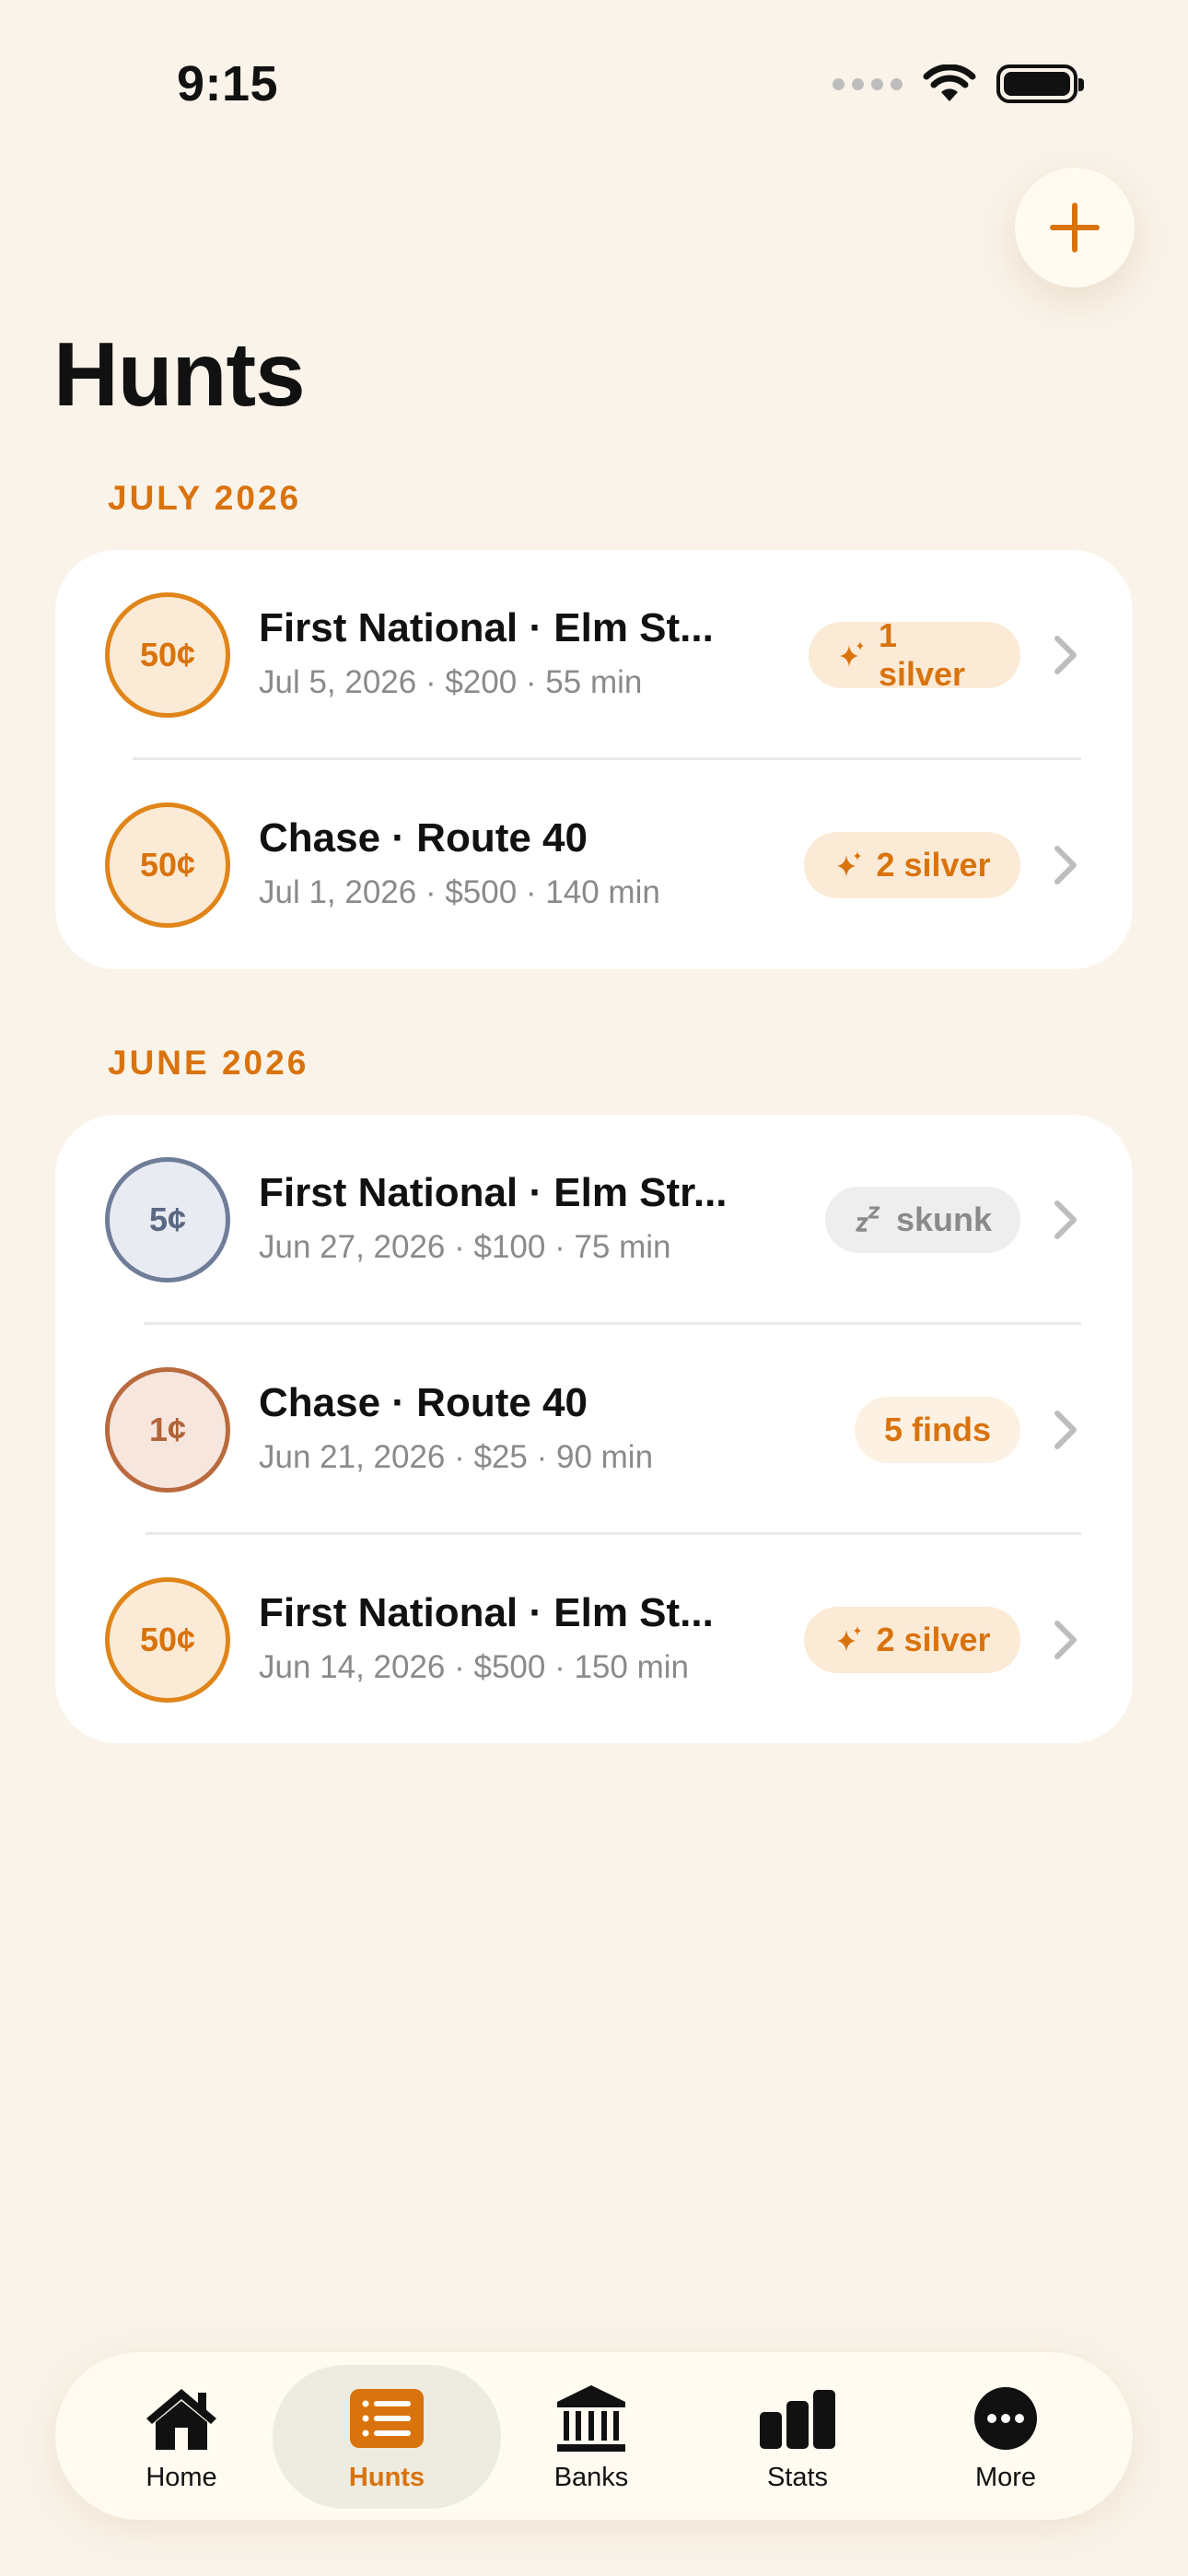 The image size is (1188, 2576). I want to click on battery-icon, so click(1040, 83).